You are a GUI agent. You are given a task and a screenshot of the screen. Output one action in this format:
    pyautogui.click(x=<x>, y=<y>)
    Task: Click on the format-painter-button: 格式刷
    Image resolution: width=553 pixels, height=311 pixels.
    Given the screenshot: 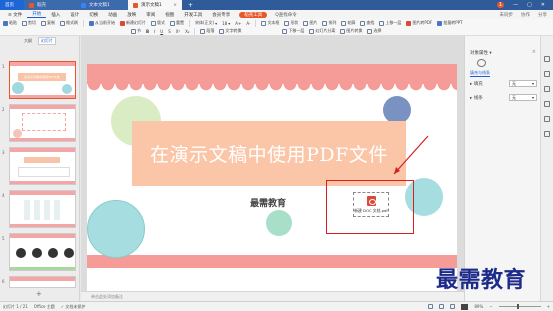 What is the action you would take?
    pyautogui.click(x=69, y=23)
    